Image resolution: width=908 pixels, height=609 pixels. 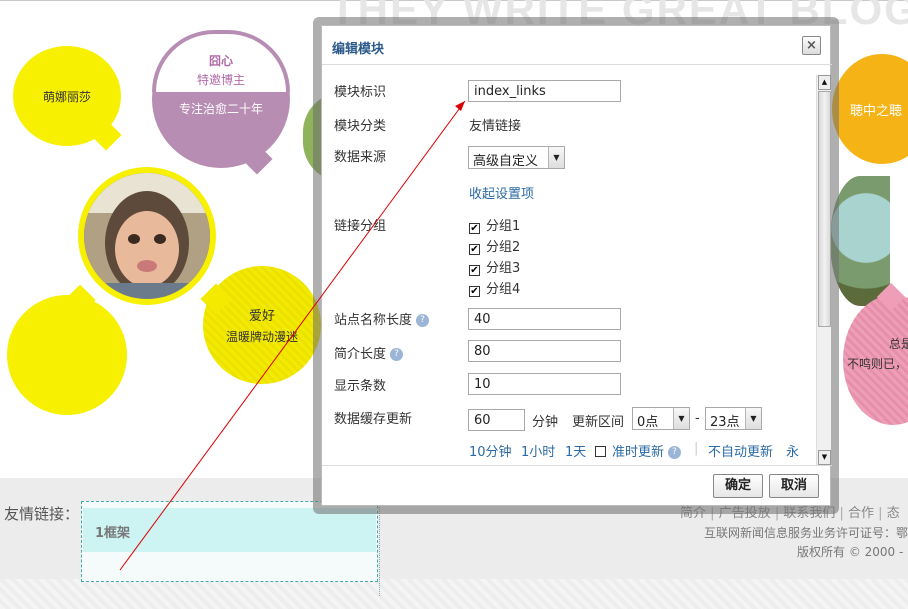 What do you see at coordinates (503, 226) in the screenshot?
I see `group-label-1: 分组1` at bounding box center [503, 226].